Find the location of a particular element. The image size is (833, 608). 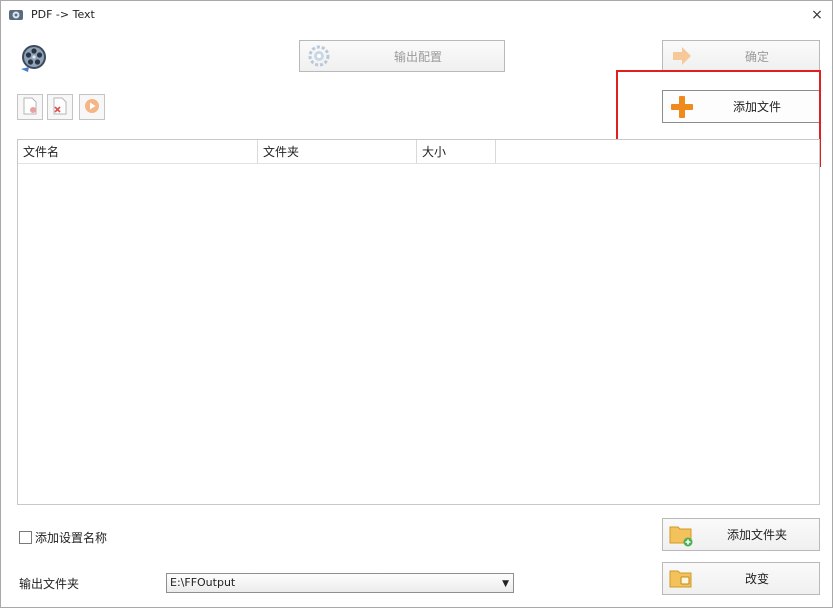

close-icon: × is located at coordinates (817, 15).